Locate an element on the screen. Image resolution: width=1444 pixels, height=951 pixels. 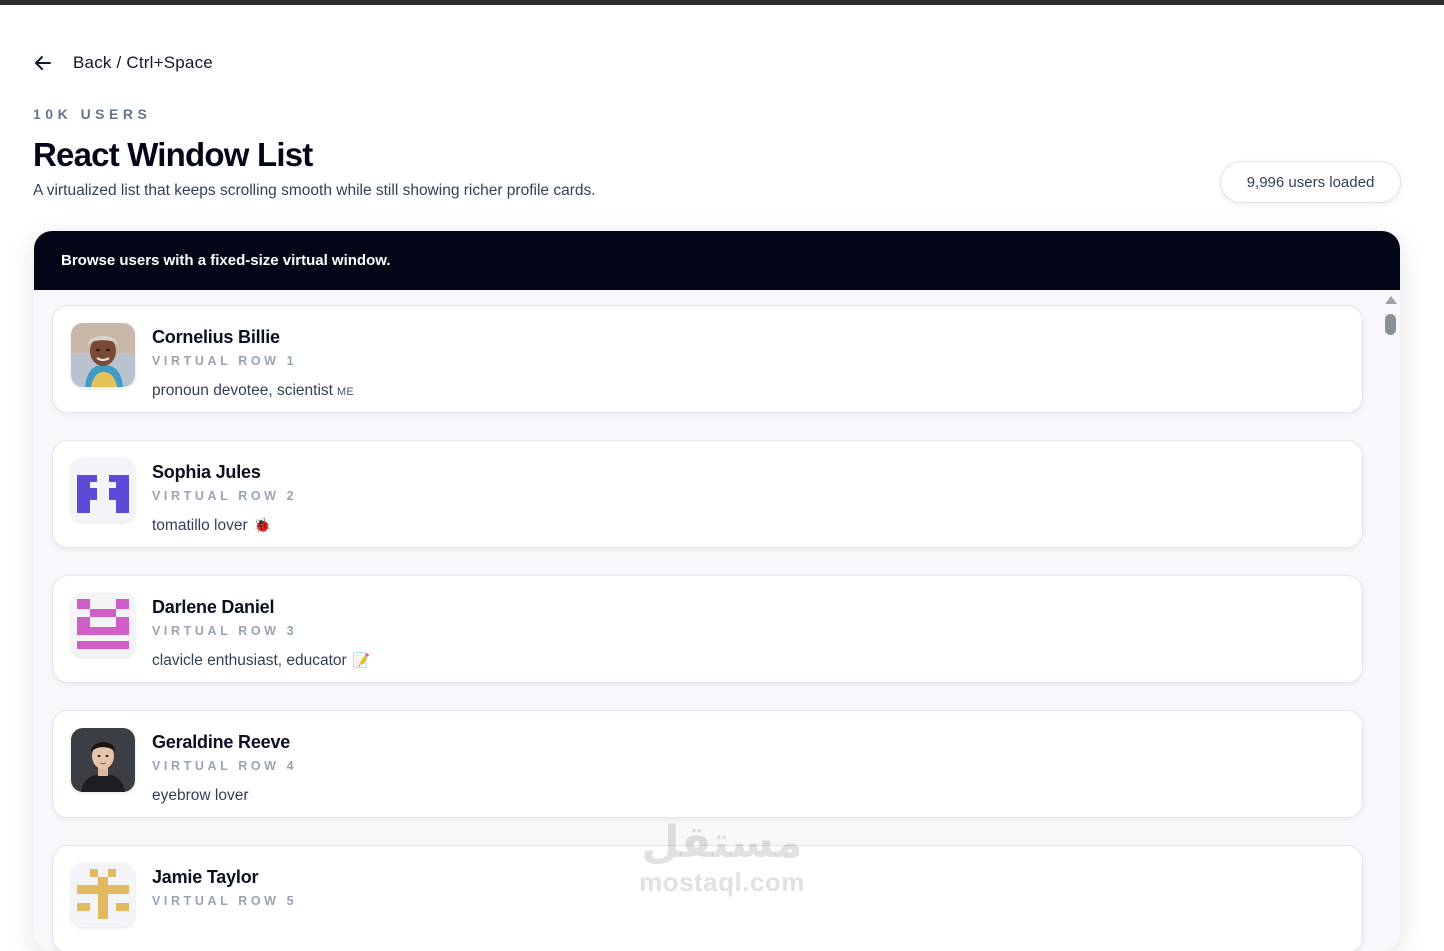
user-name: Sophia Jules is located at coordinates (206, 472).